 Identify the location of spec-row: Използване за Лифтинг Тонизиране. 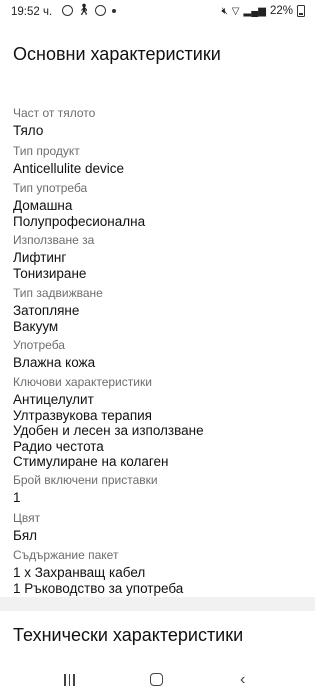
(158, 257).